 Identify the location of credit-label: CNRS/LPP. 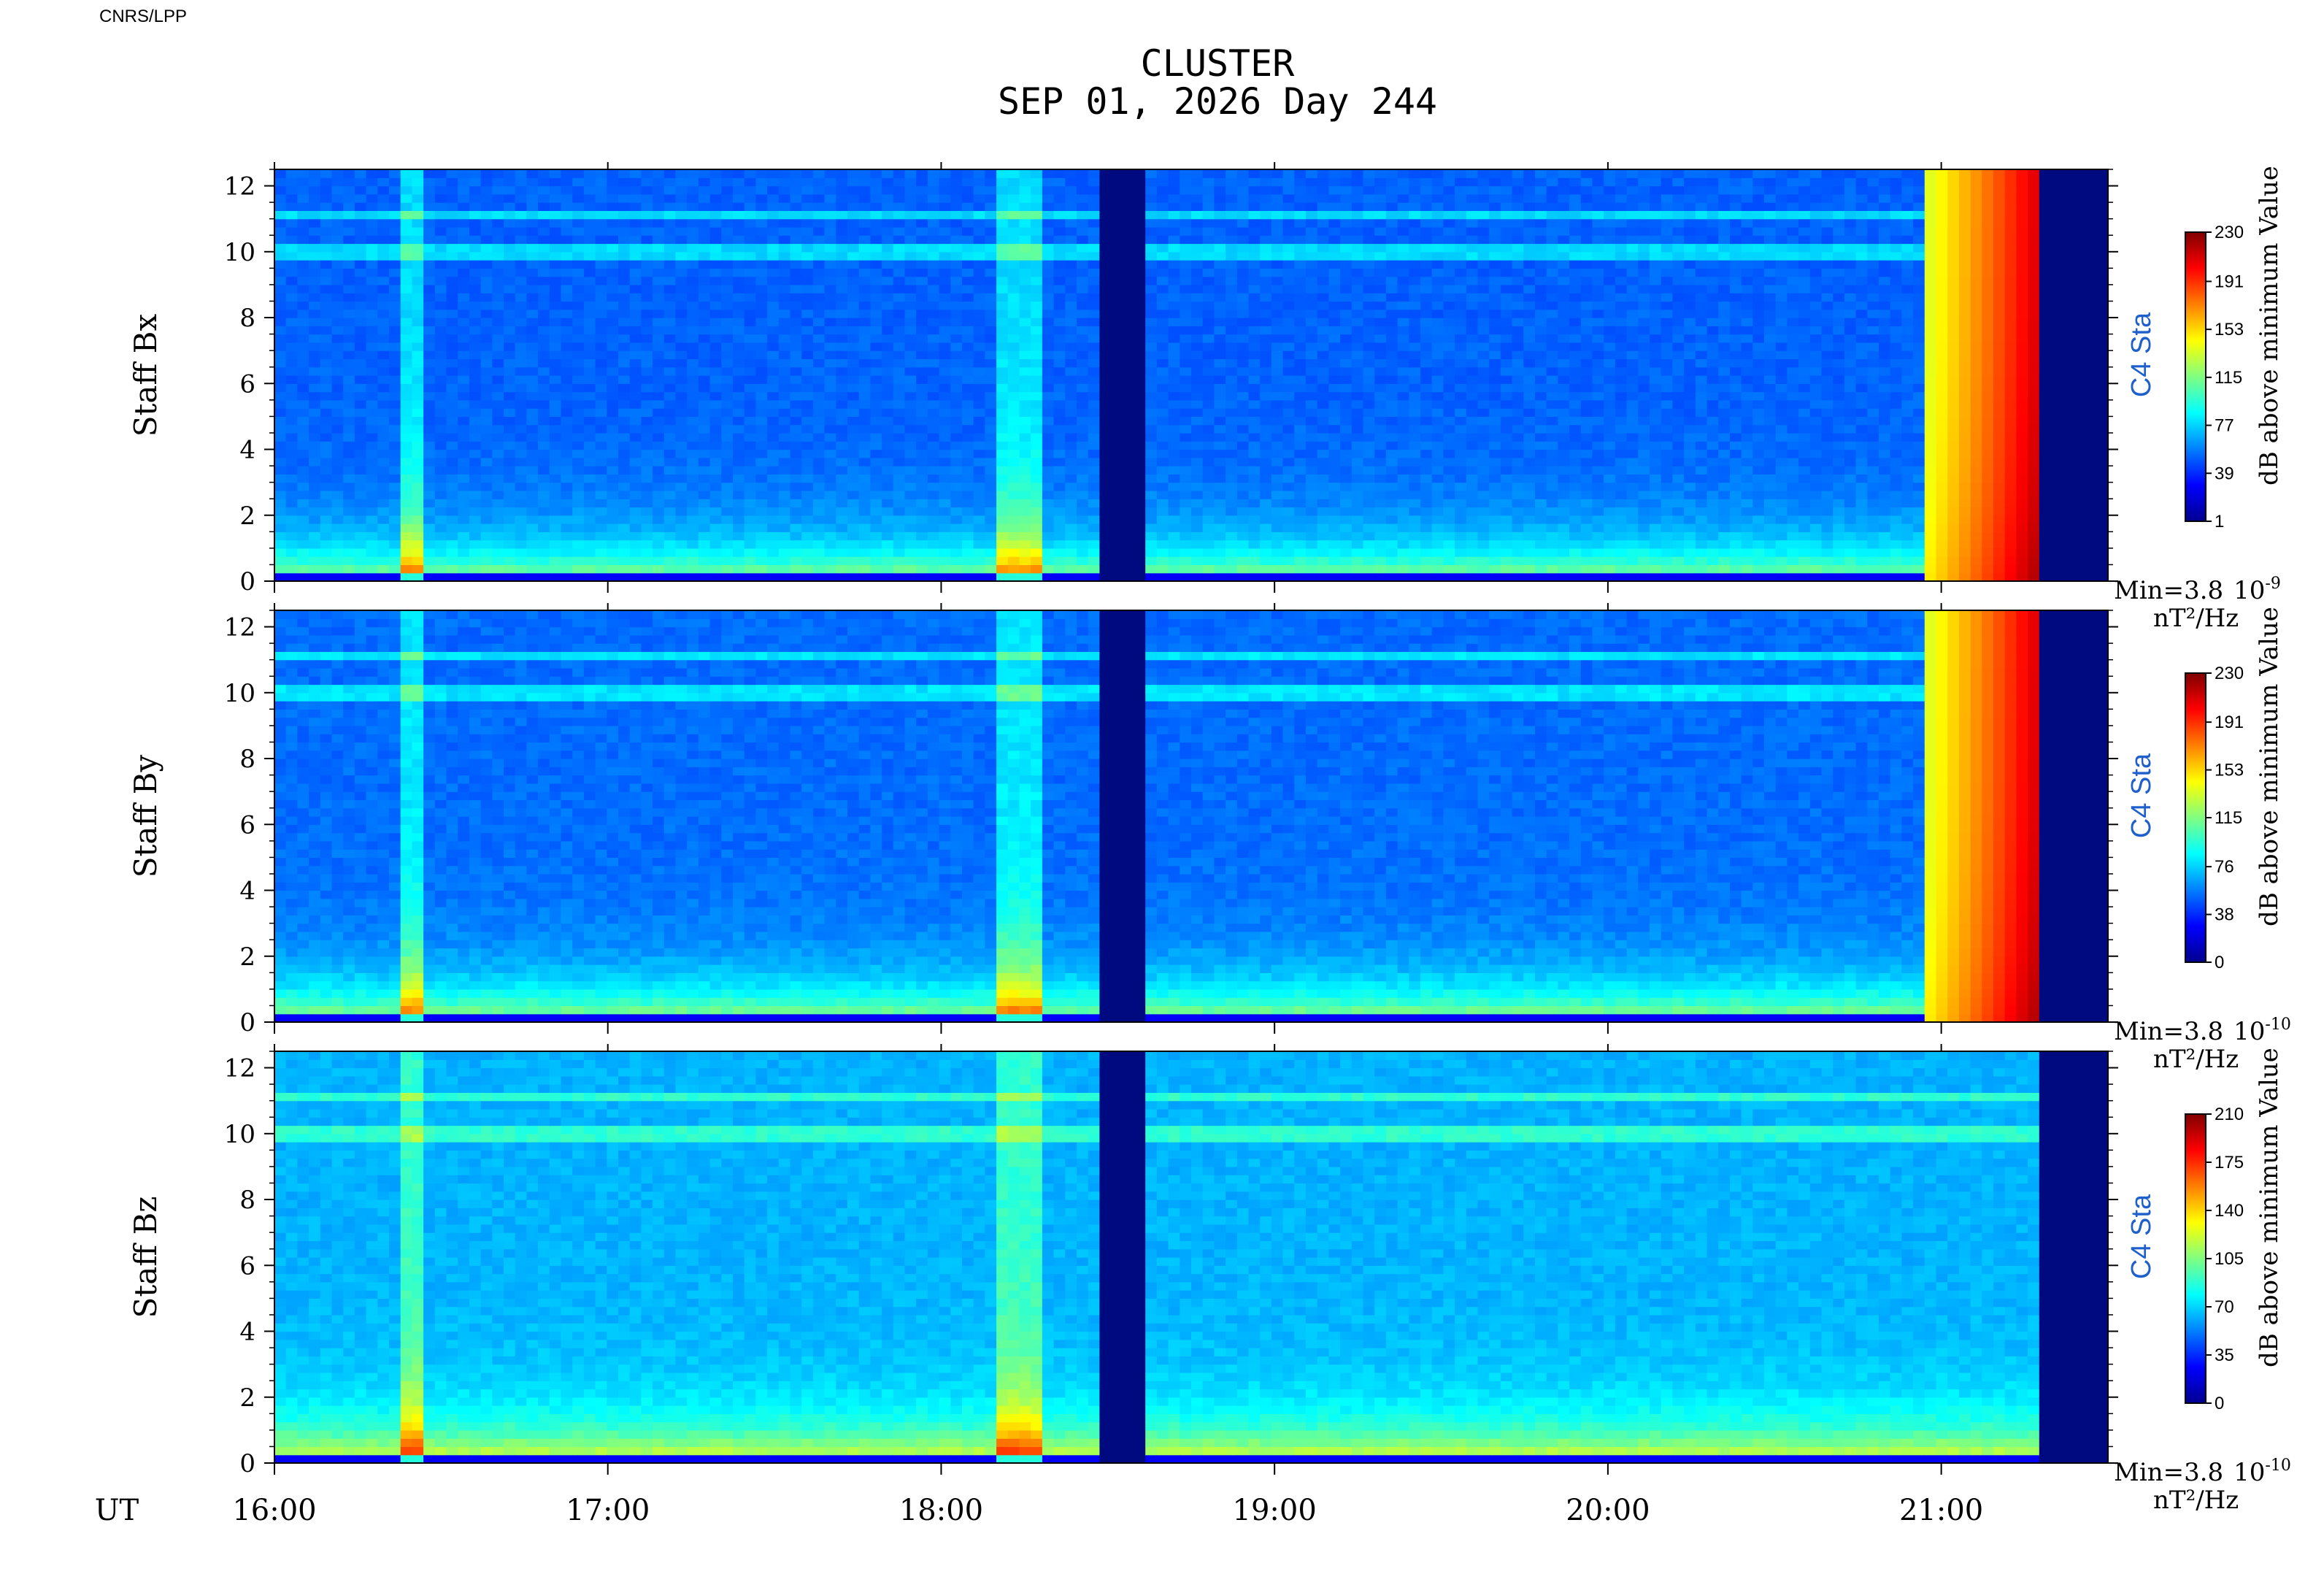
(143, 16).